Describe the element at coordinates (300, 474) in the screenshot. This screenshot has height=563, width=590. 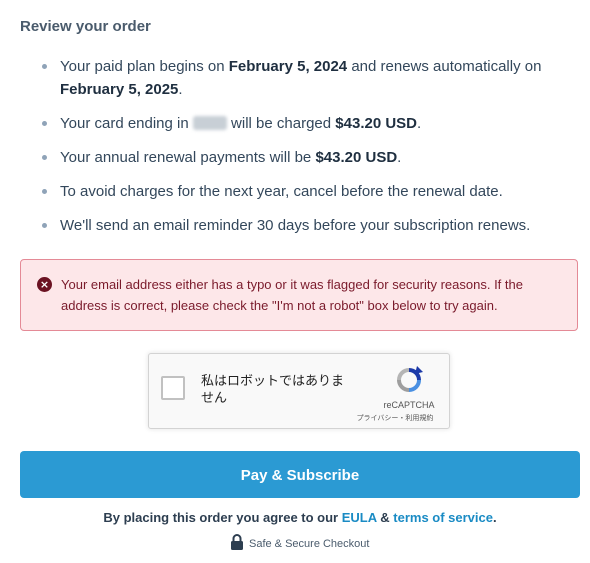
I see `pay-subscribe-button: Pay & Subscribe` at that location.